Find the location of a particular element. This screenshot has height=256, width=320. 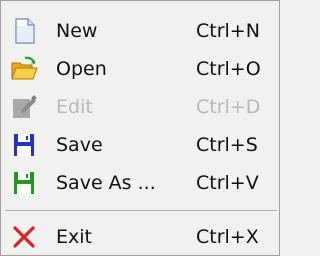

menu-item-label: New is located at coordinates (77, 31).